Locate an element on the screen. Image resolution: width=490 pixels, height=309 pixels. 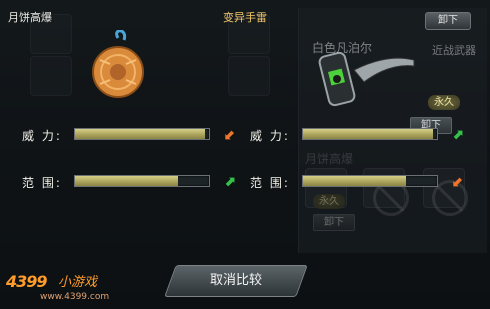
mooncake-grenade-icon is located at coordinates (118, 64).